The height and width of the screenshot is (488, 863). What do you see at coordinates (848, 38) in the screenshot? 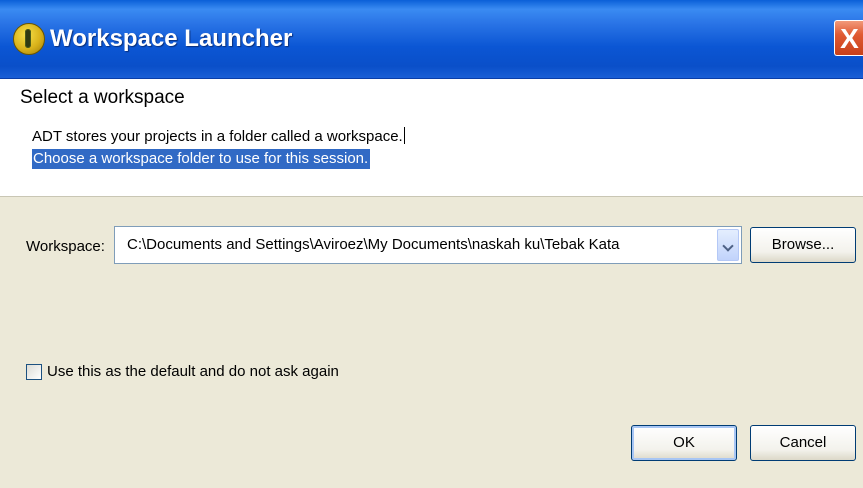
I see `close-button: X` at bounding box center [848, 38].